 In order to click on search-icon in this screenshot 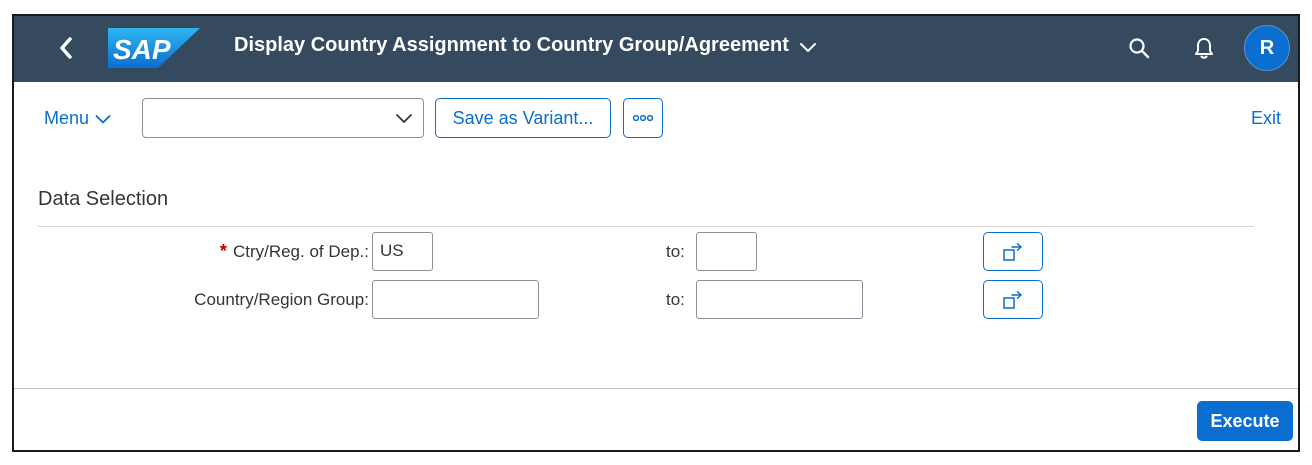, I will do `click(1139, 48)`.